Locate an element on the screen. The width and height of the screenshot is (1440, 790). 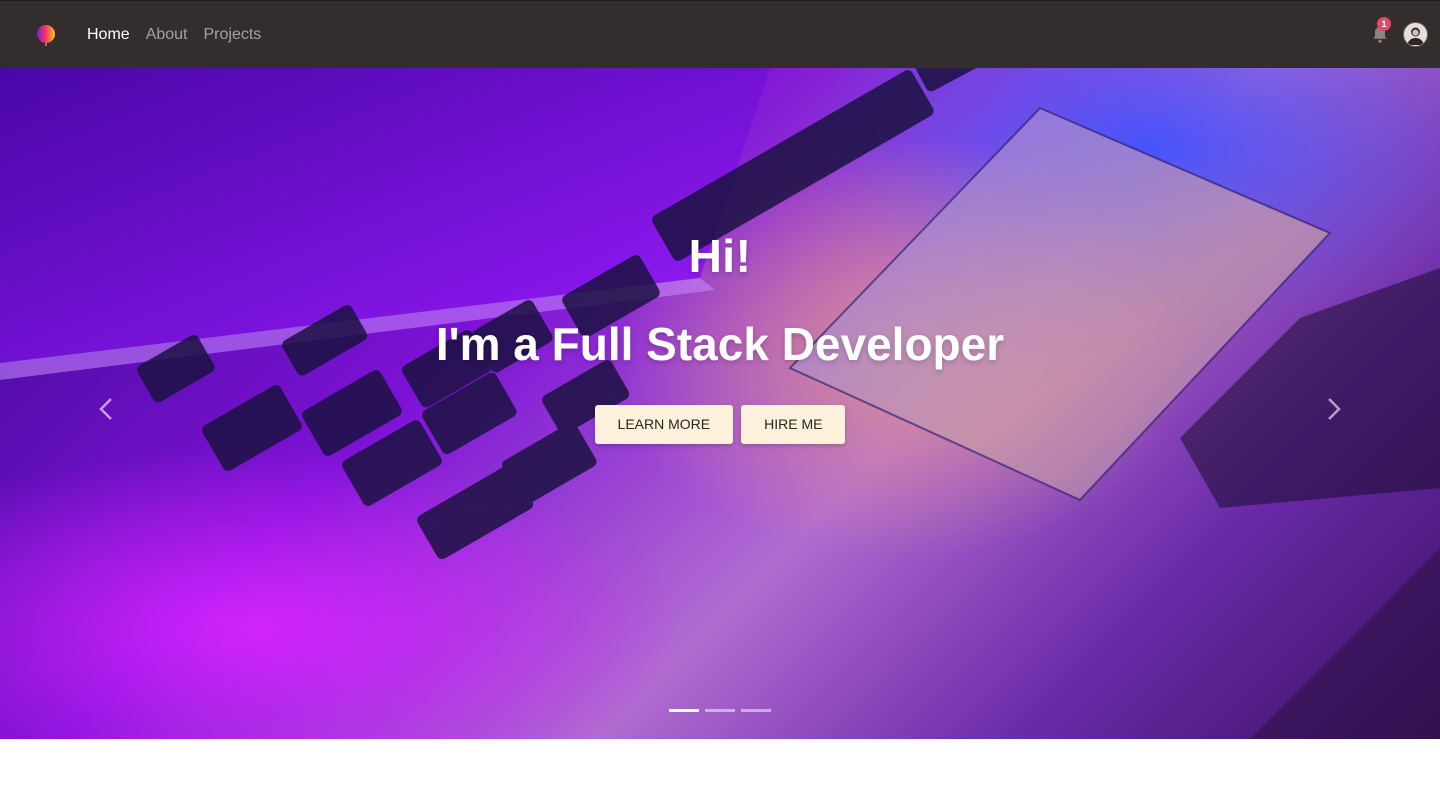
learn-more-button: LEARN MORE is located at coordinates (664, 424).